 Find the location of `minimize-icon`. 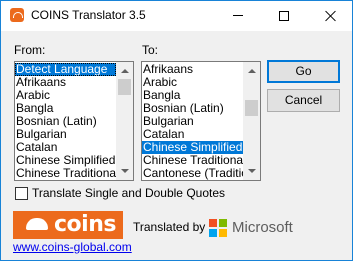

minimize-icon is located at coordinates (238, 15).